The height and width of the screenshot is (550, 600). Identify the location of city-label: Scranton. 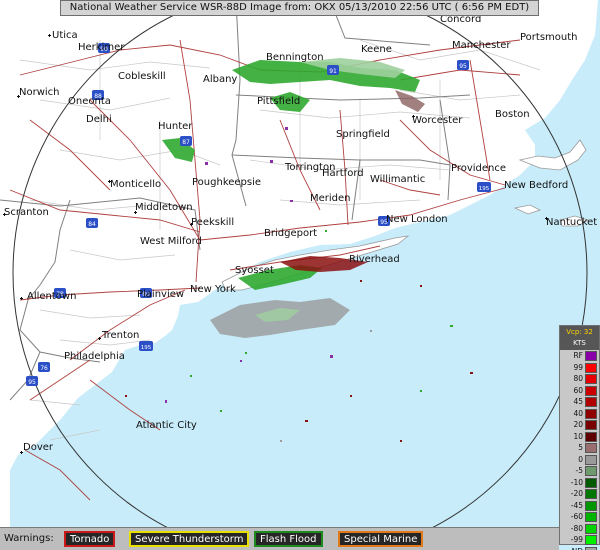
(26, 212).